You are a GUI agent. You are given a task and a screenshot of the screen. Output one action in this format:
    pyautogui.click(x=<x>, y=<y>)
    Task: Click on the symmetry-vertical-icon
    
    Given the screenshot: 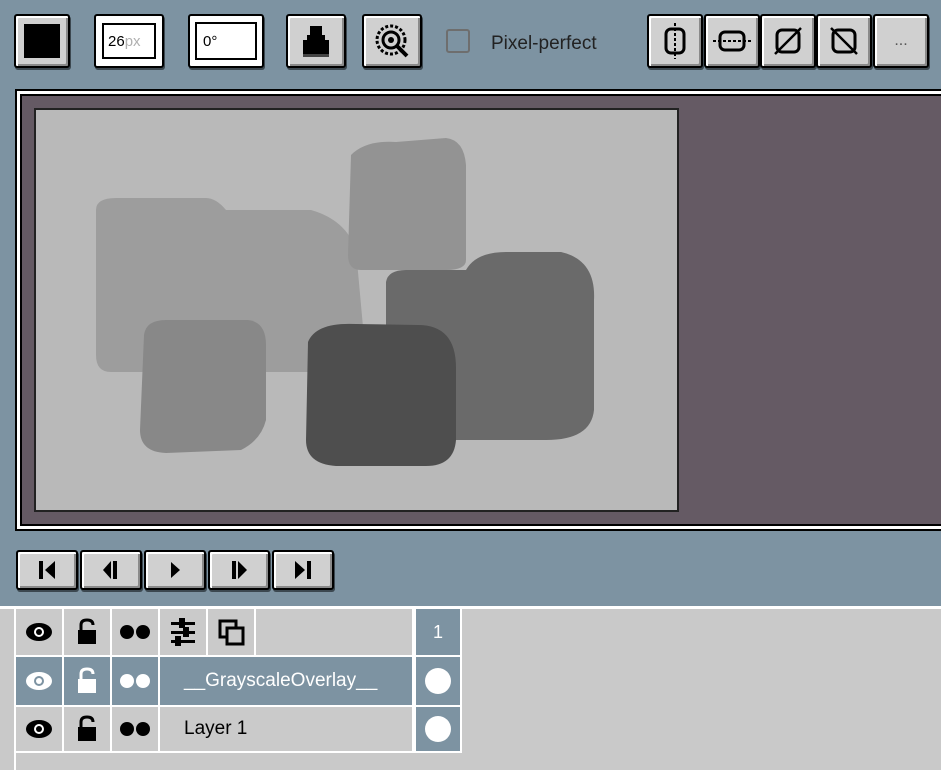 What is the action you would take?
    pyautogui.click(x=675, y=41)
    